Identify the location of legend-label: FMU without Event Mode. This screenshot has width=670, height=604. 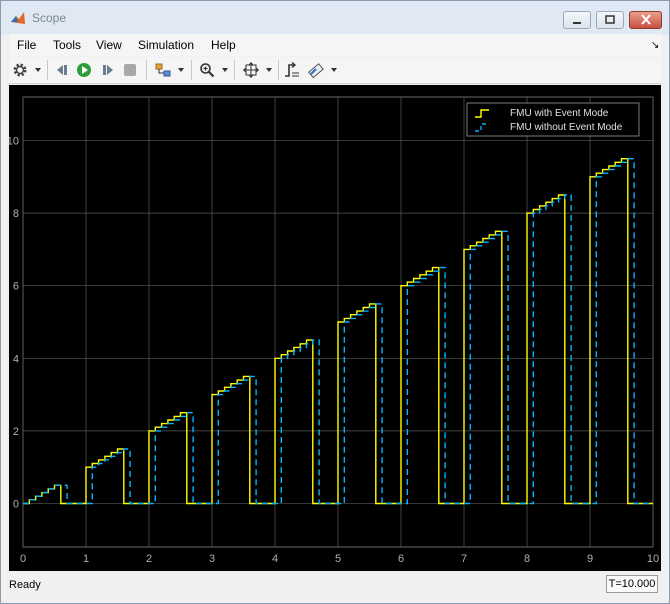
(566, 127).